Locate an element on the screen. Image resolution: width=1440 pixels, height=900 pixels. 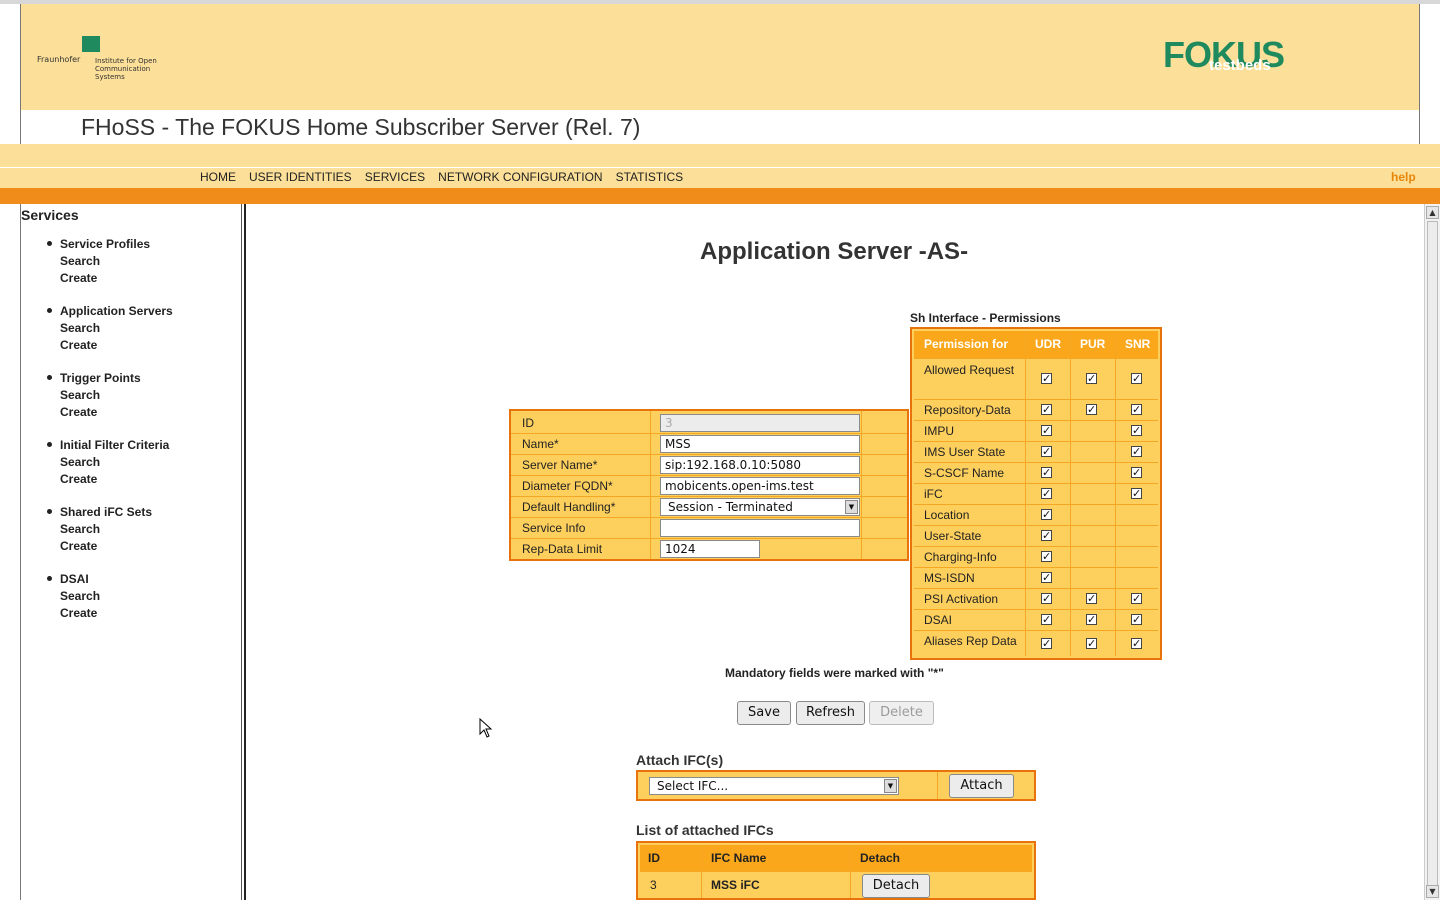
nav-network-configuration: NETWORK CONFIGURATION is located at coordinates (520, 177).